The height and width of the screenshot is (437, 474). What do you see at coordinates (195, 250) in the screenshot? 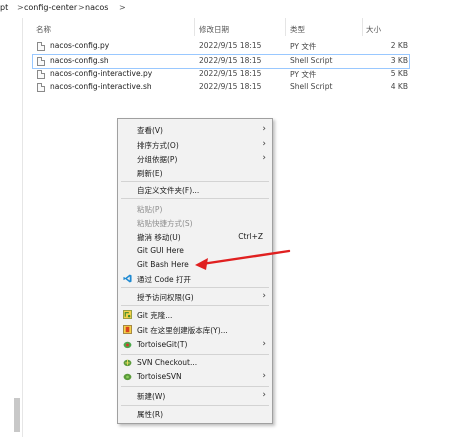
I see `menu-item-git-gui-here: Git GUI Here` at bounding box center [195, 250].